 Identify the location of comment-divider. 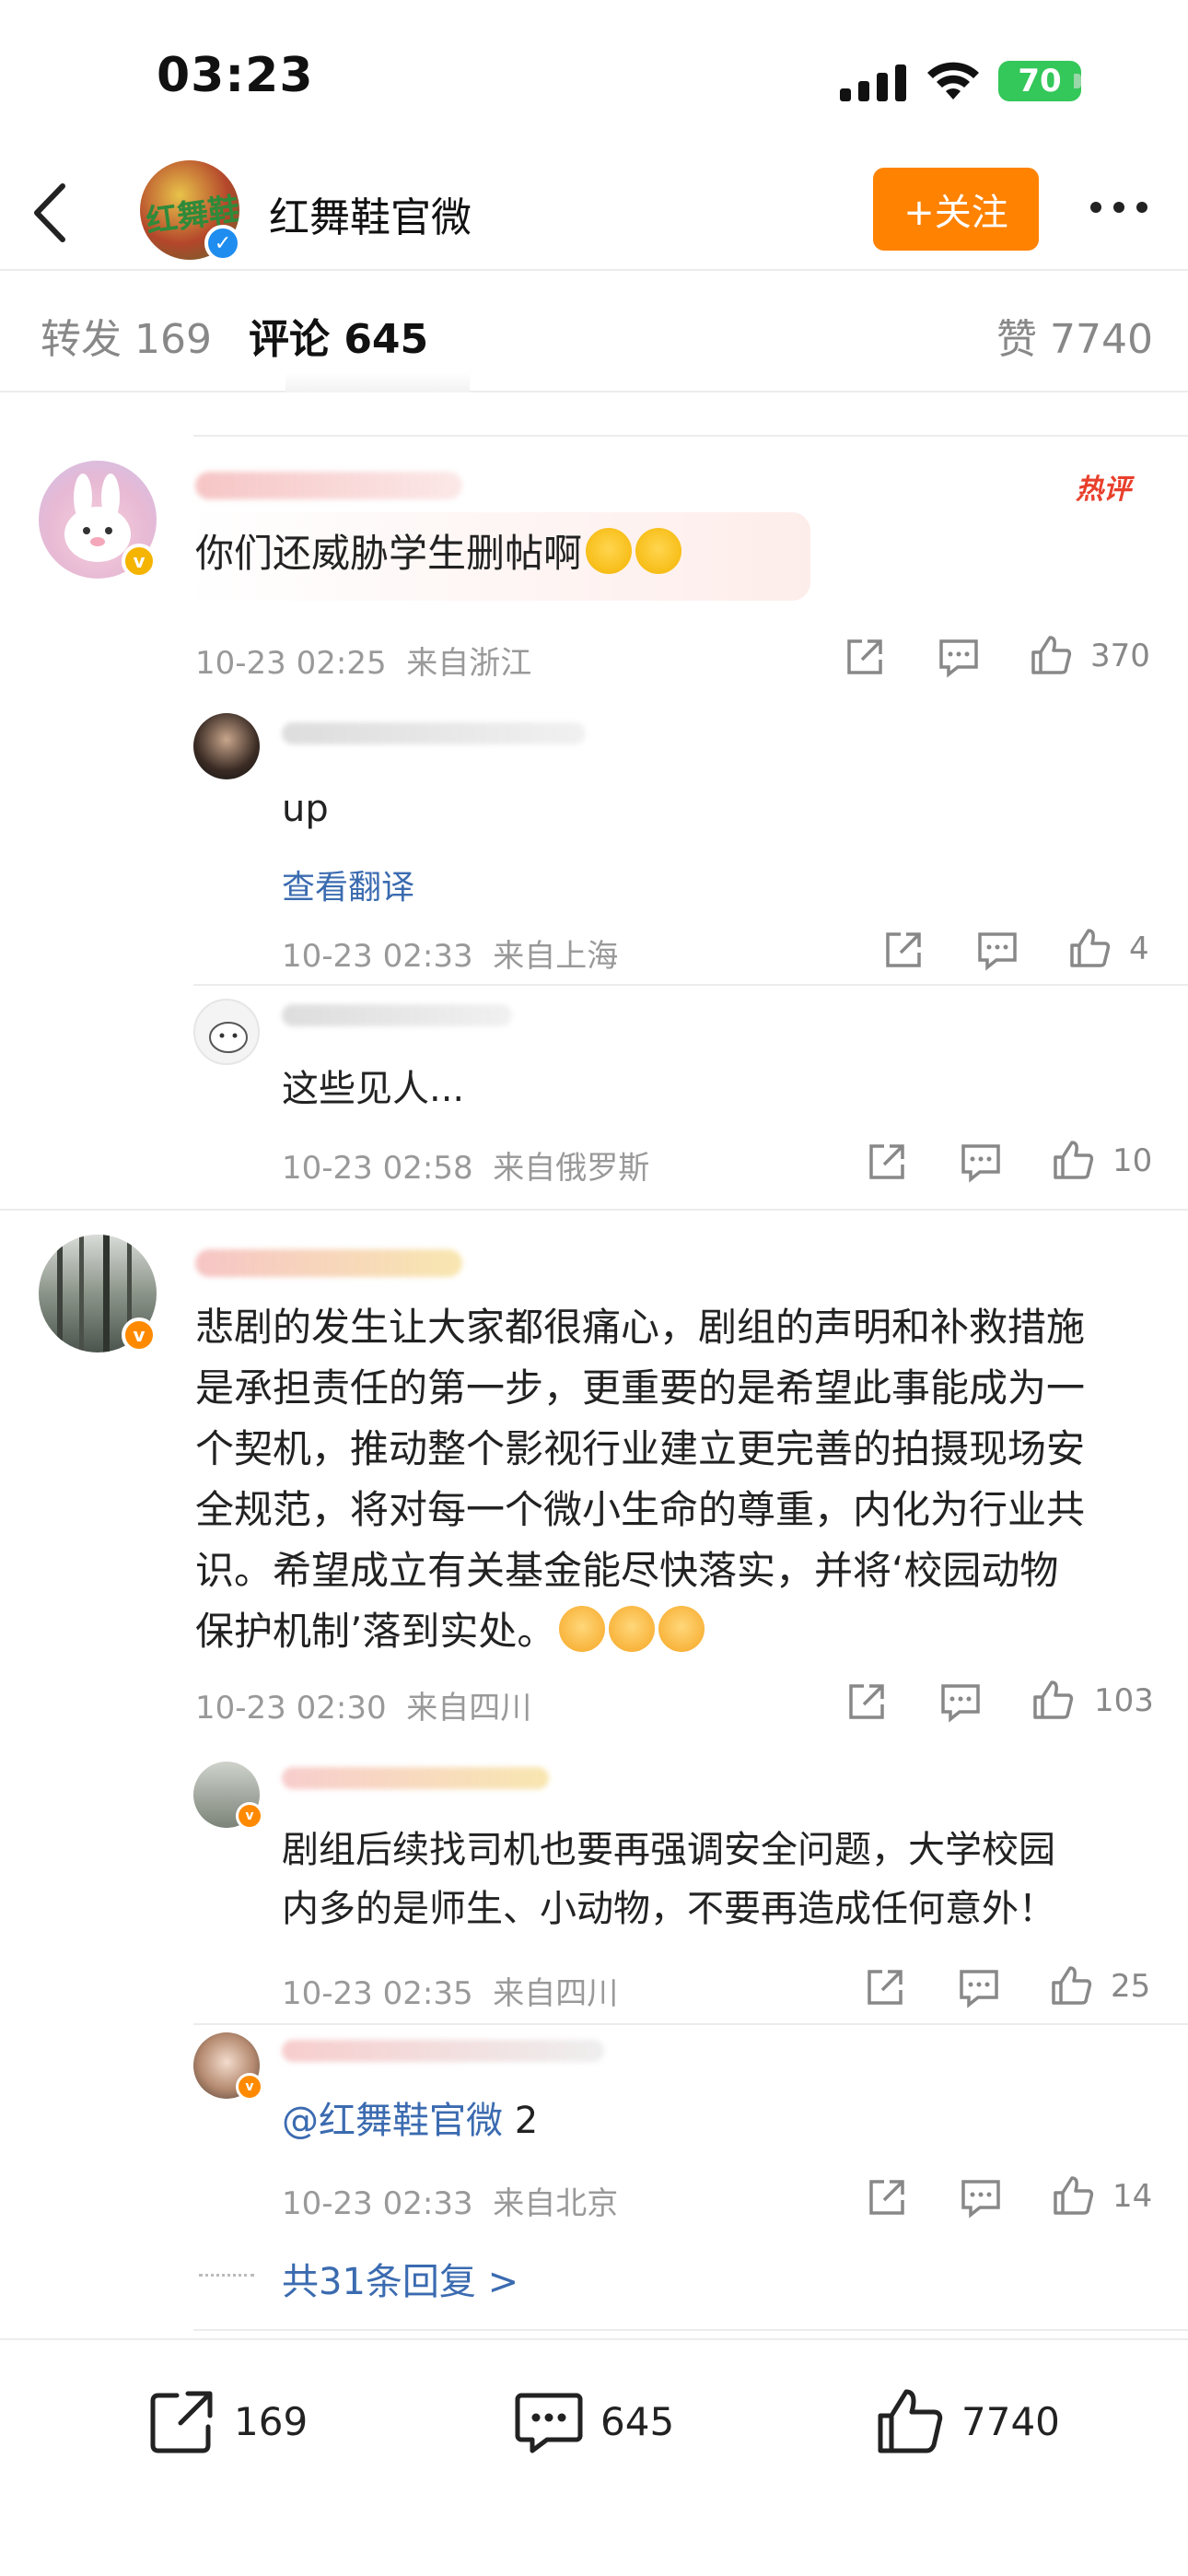
(594, 1210).